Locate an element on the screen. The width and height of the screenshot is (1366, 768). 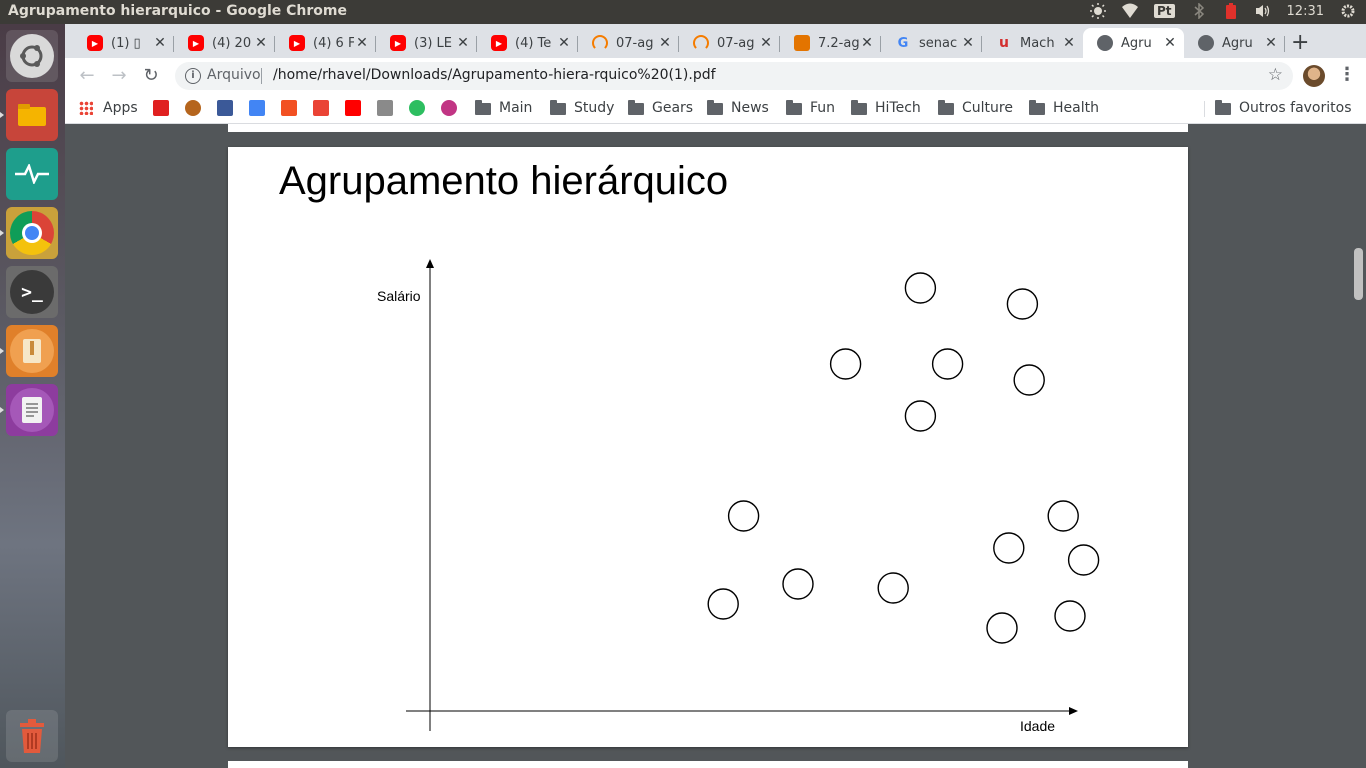
tab-6: 07-ag ✕ is located at coordinates (628, 43).